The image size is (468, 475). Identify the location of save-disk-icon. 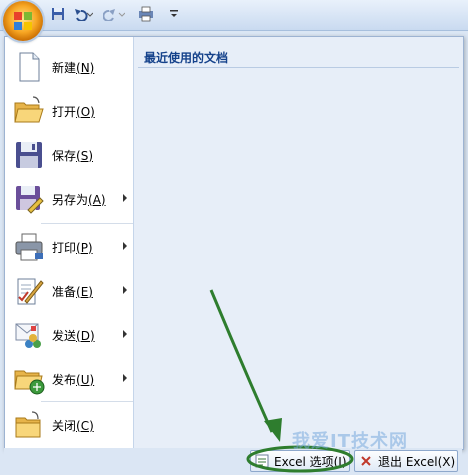
(29, 155).